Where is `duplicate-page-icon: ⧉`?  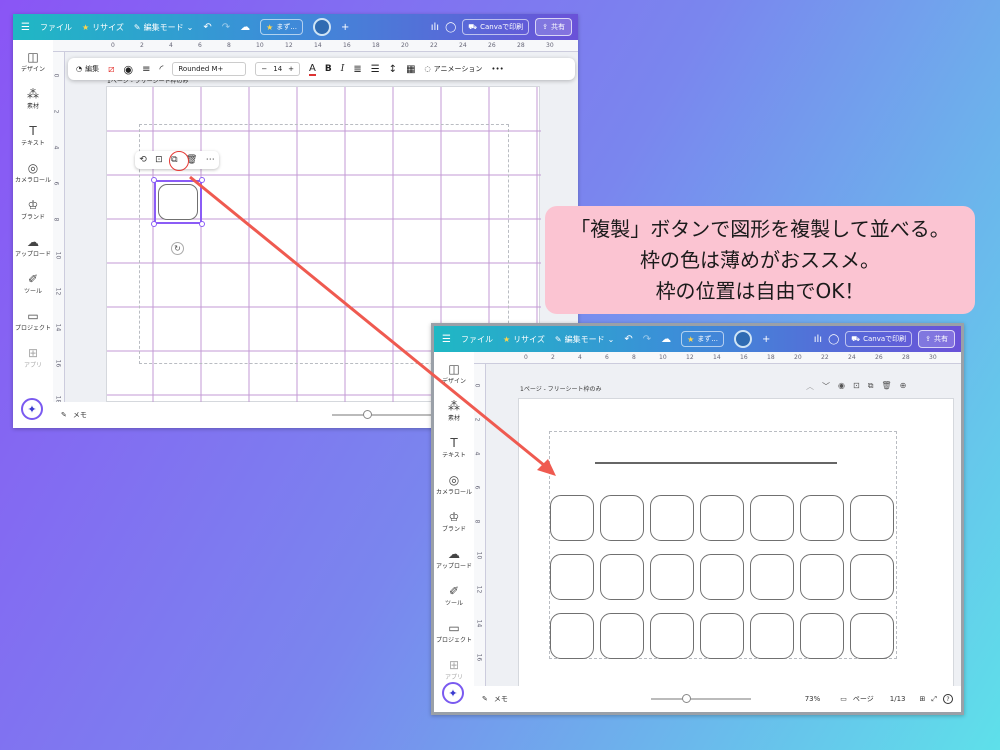
duplicate-page-icon: ⧉ is located at coordinates (871, 386).